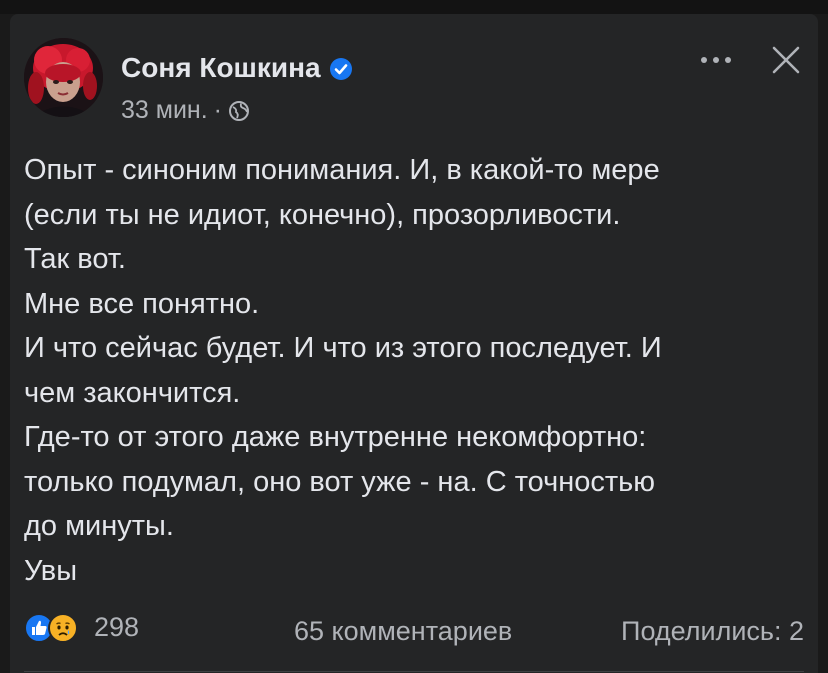 Image resolution: width=828 pixels, height=673 pixels. I want to click on more-options-button, so click(716, 60).